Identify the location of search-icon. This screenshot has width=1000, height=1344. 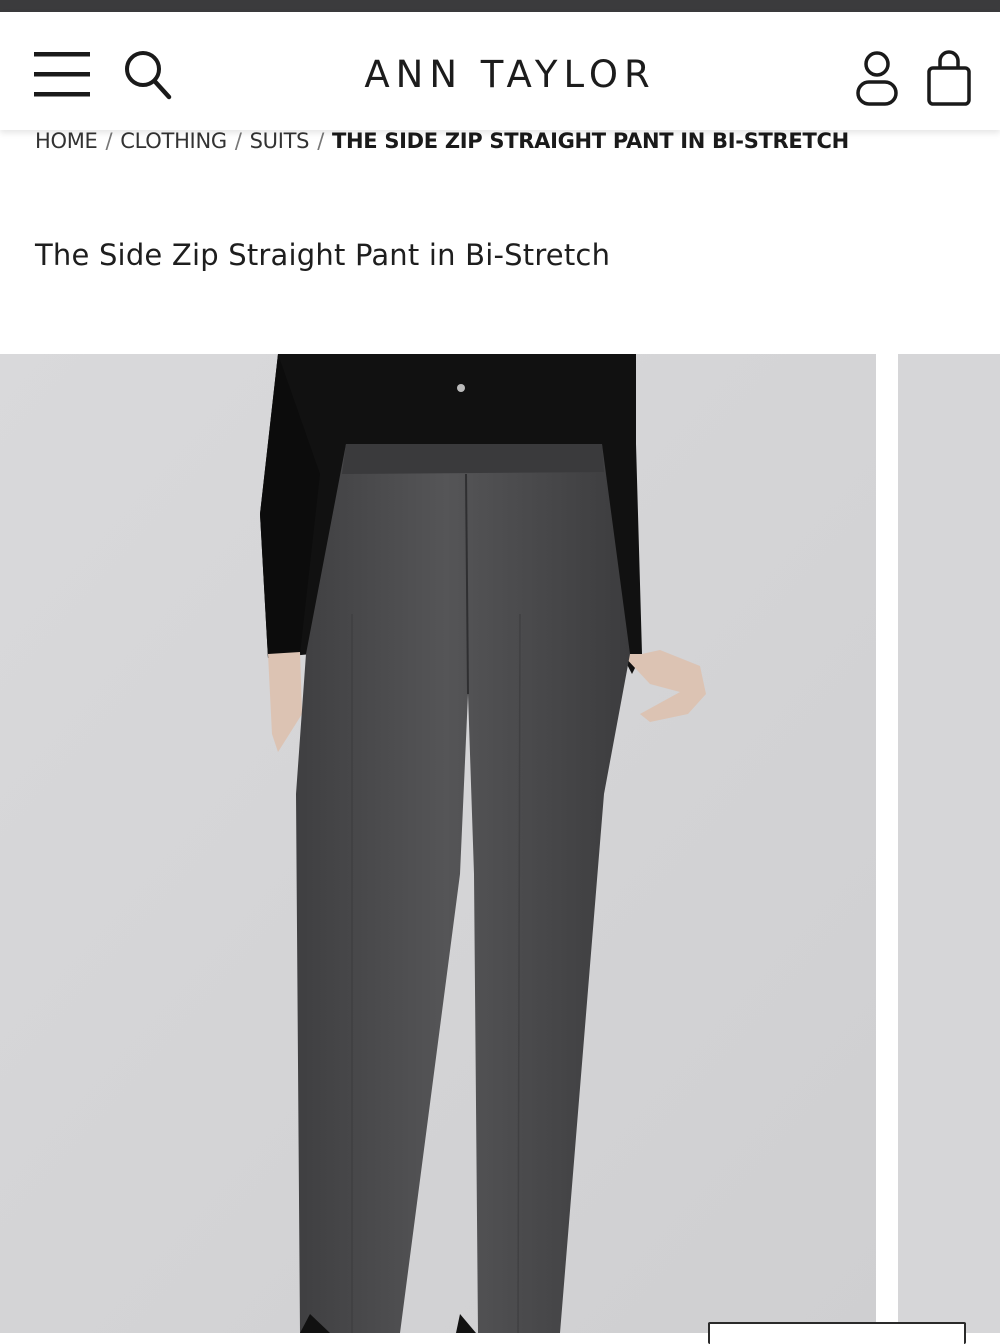
(148, 75).